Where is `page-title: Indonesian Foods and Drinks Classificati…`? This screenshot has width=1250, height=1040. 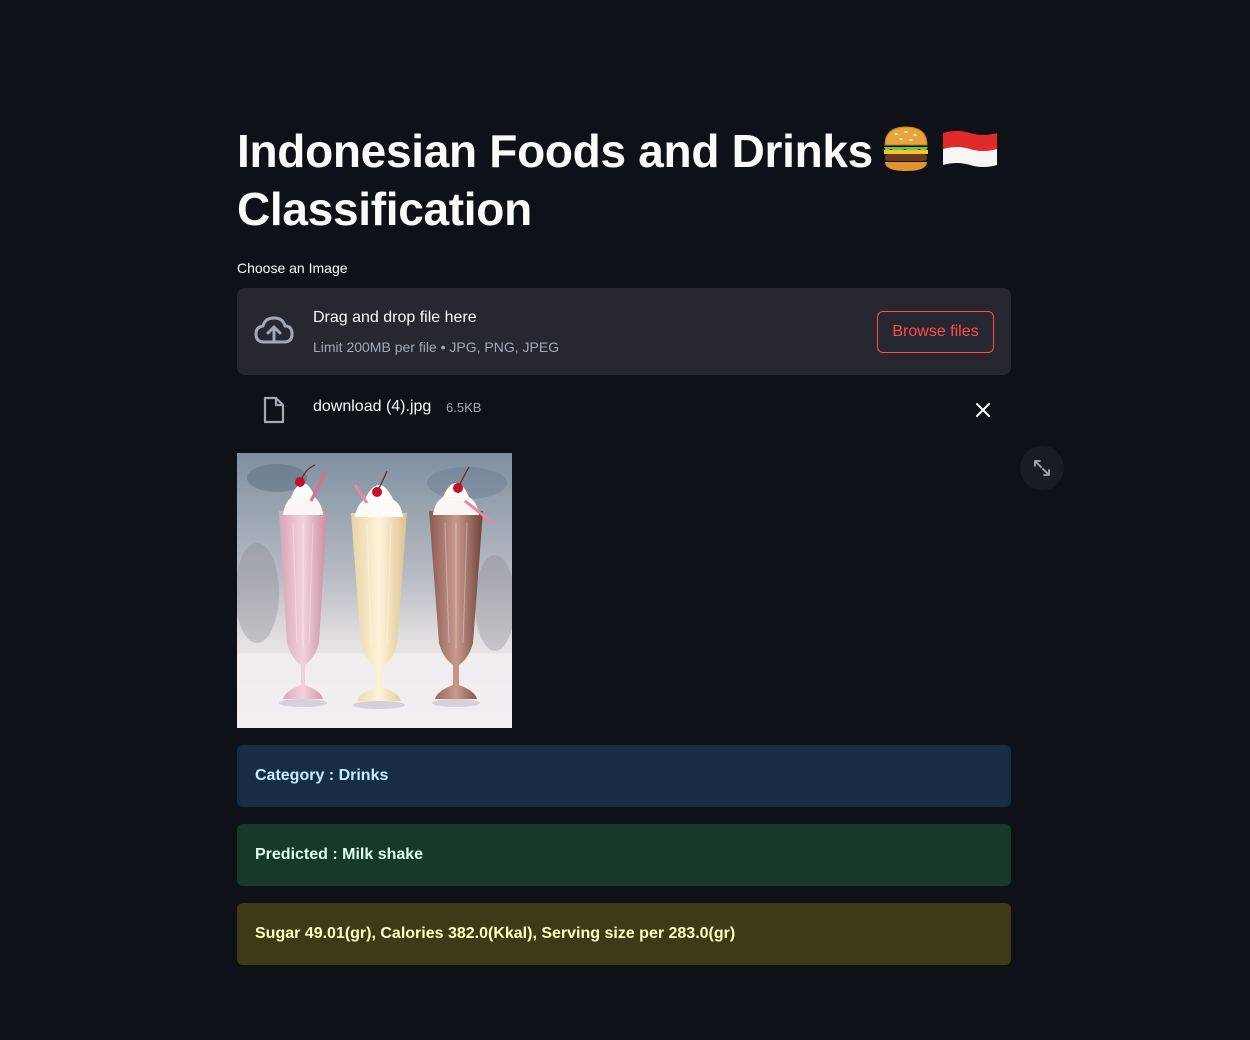
page-title: Indonesian Foods and Drinks Classificati… is located at coordinates (624, 180).